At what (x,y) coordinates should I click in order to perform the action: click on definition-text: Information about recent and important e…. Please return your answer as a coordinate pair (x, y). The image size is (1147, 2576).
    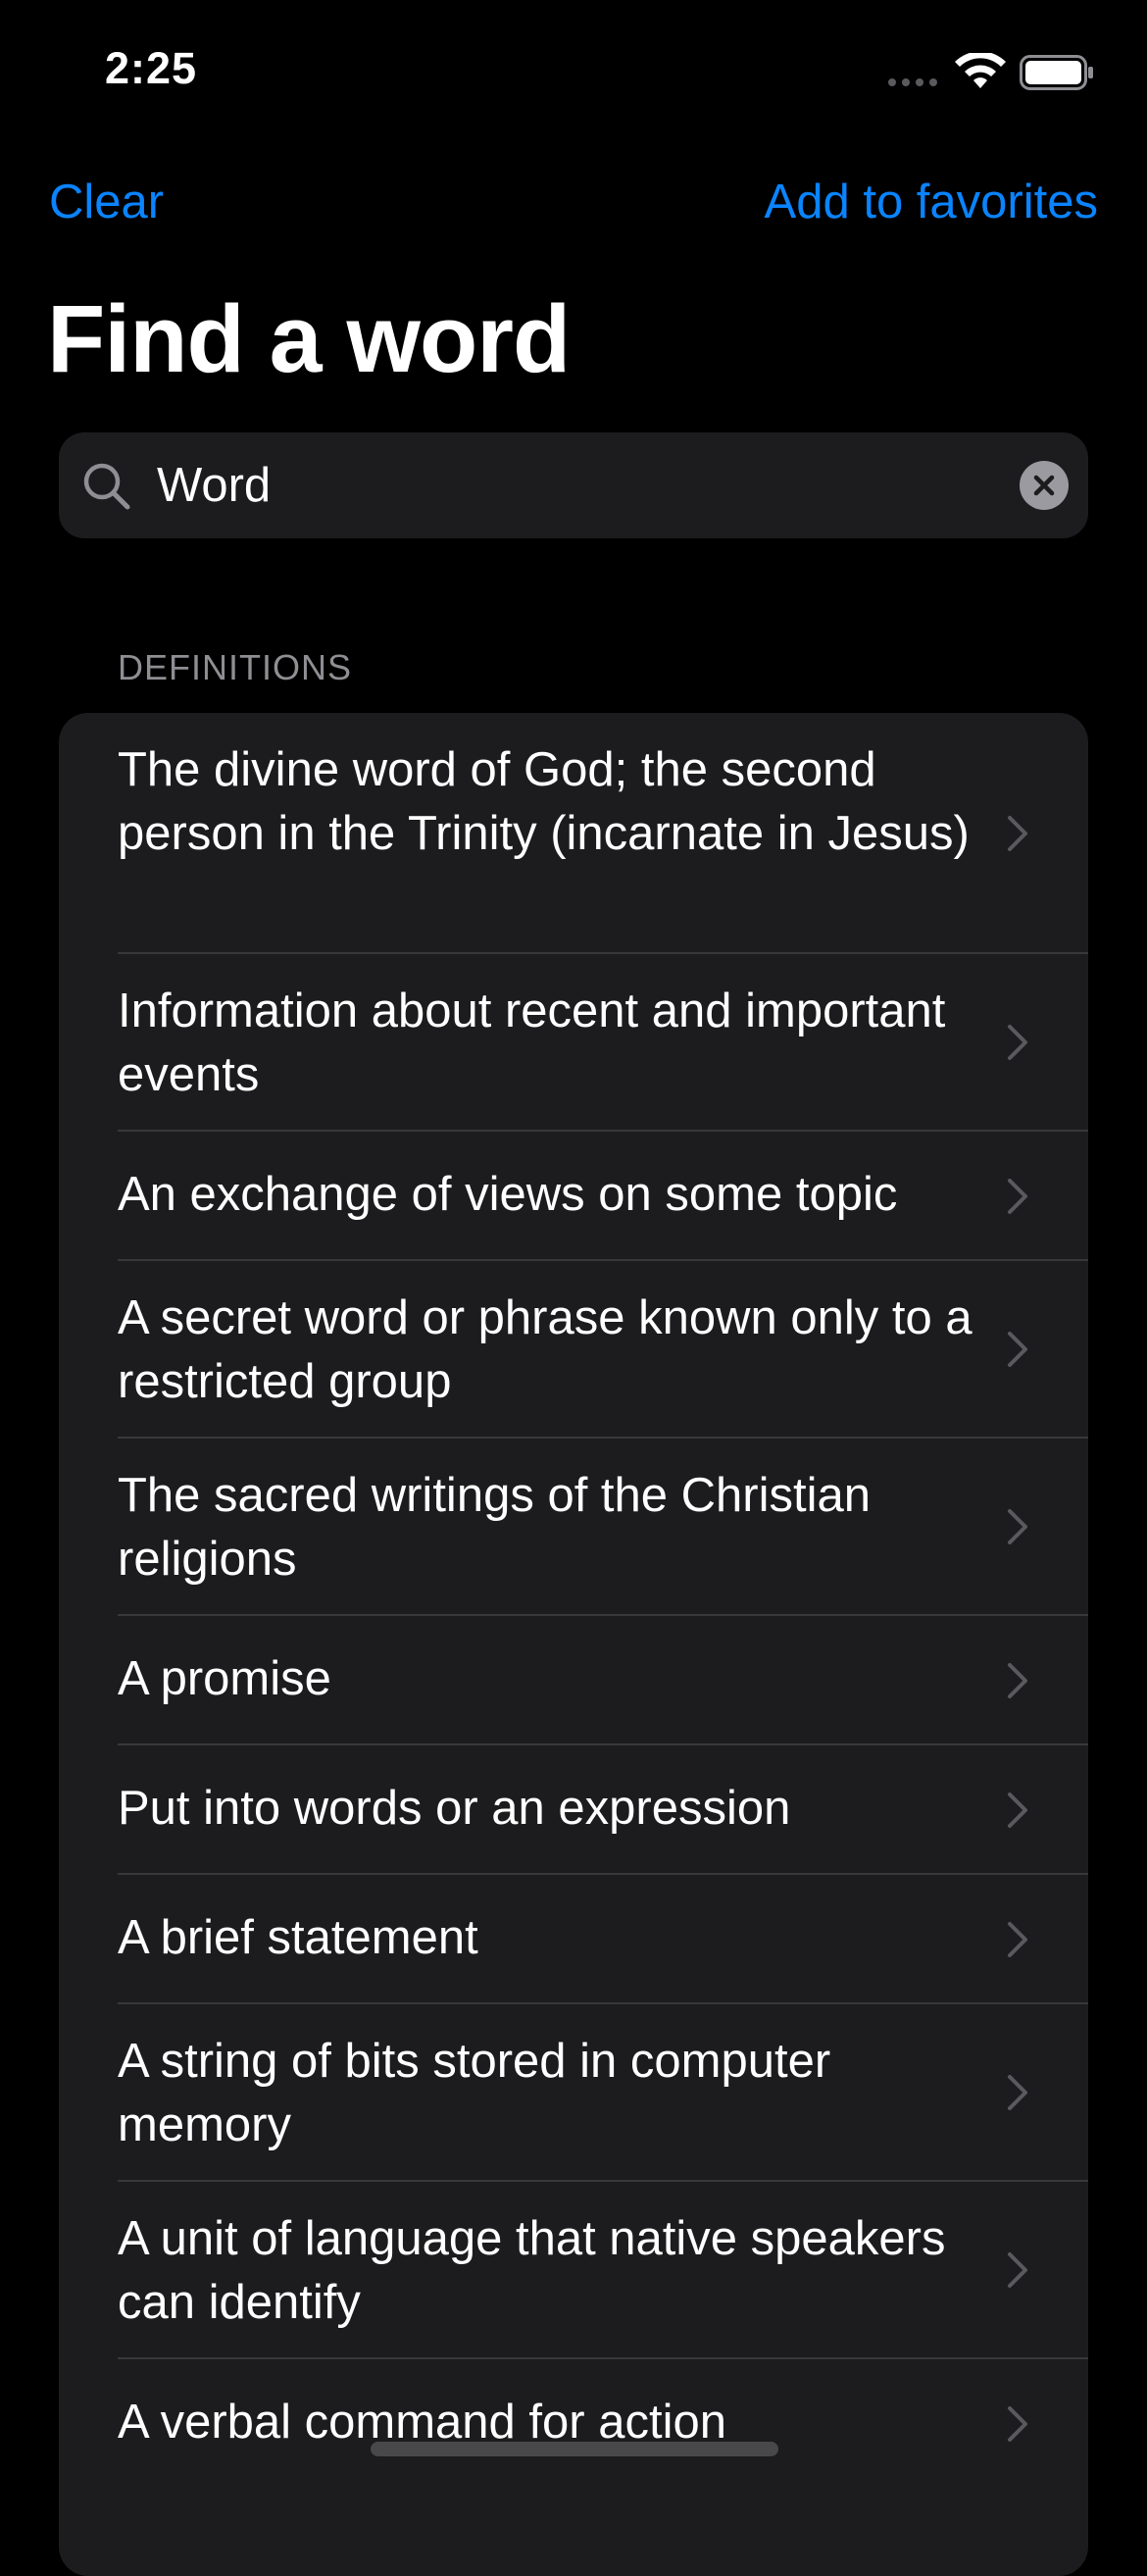
    Looking at the image, I should click on (532, 1043).